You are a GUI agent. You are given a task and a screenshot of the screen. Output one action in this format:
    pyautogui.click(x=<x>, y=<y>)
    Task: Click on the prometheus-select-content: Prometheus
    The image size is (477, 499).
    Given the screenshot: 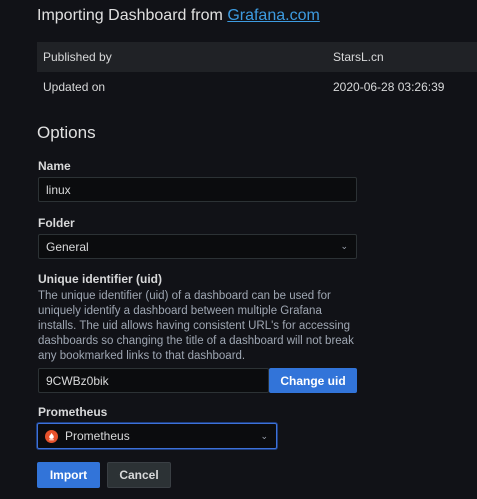 What is the action you would take?
    pyautogui.click(x=87, y=436)
    